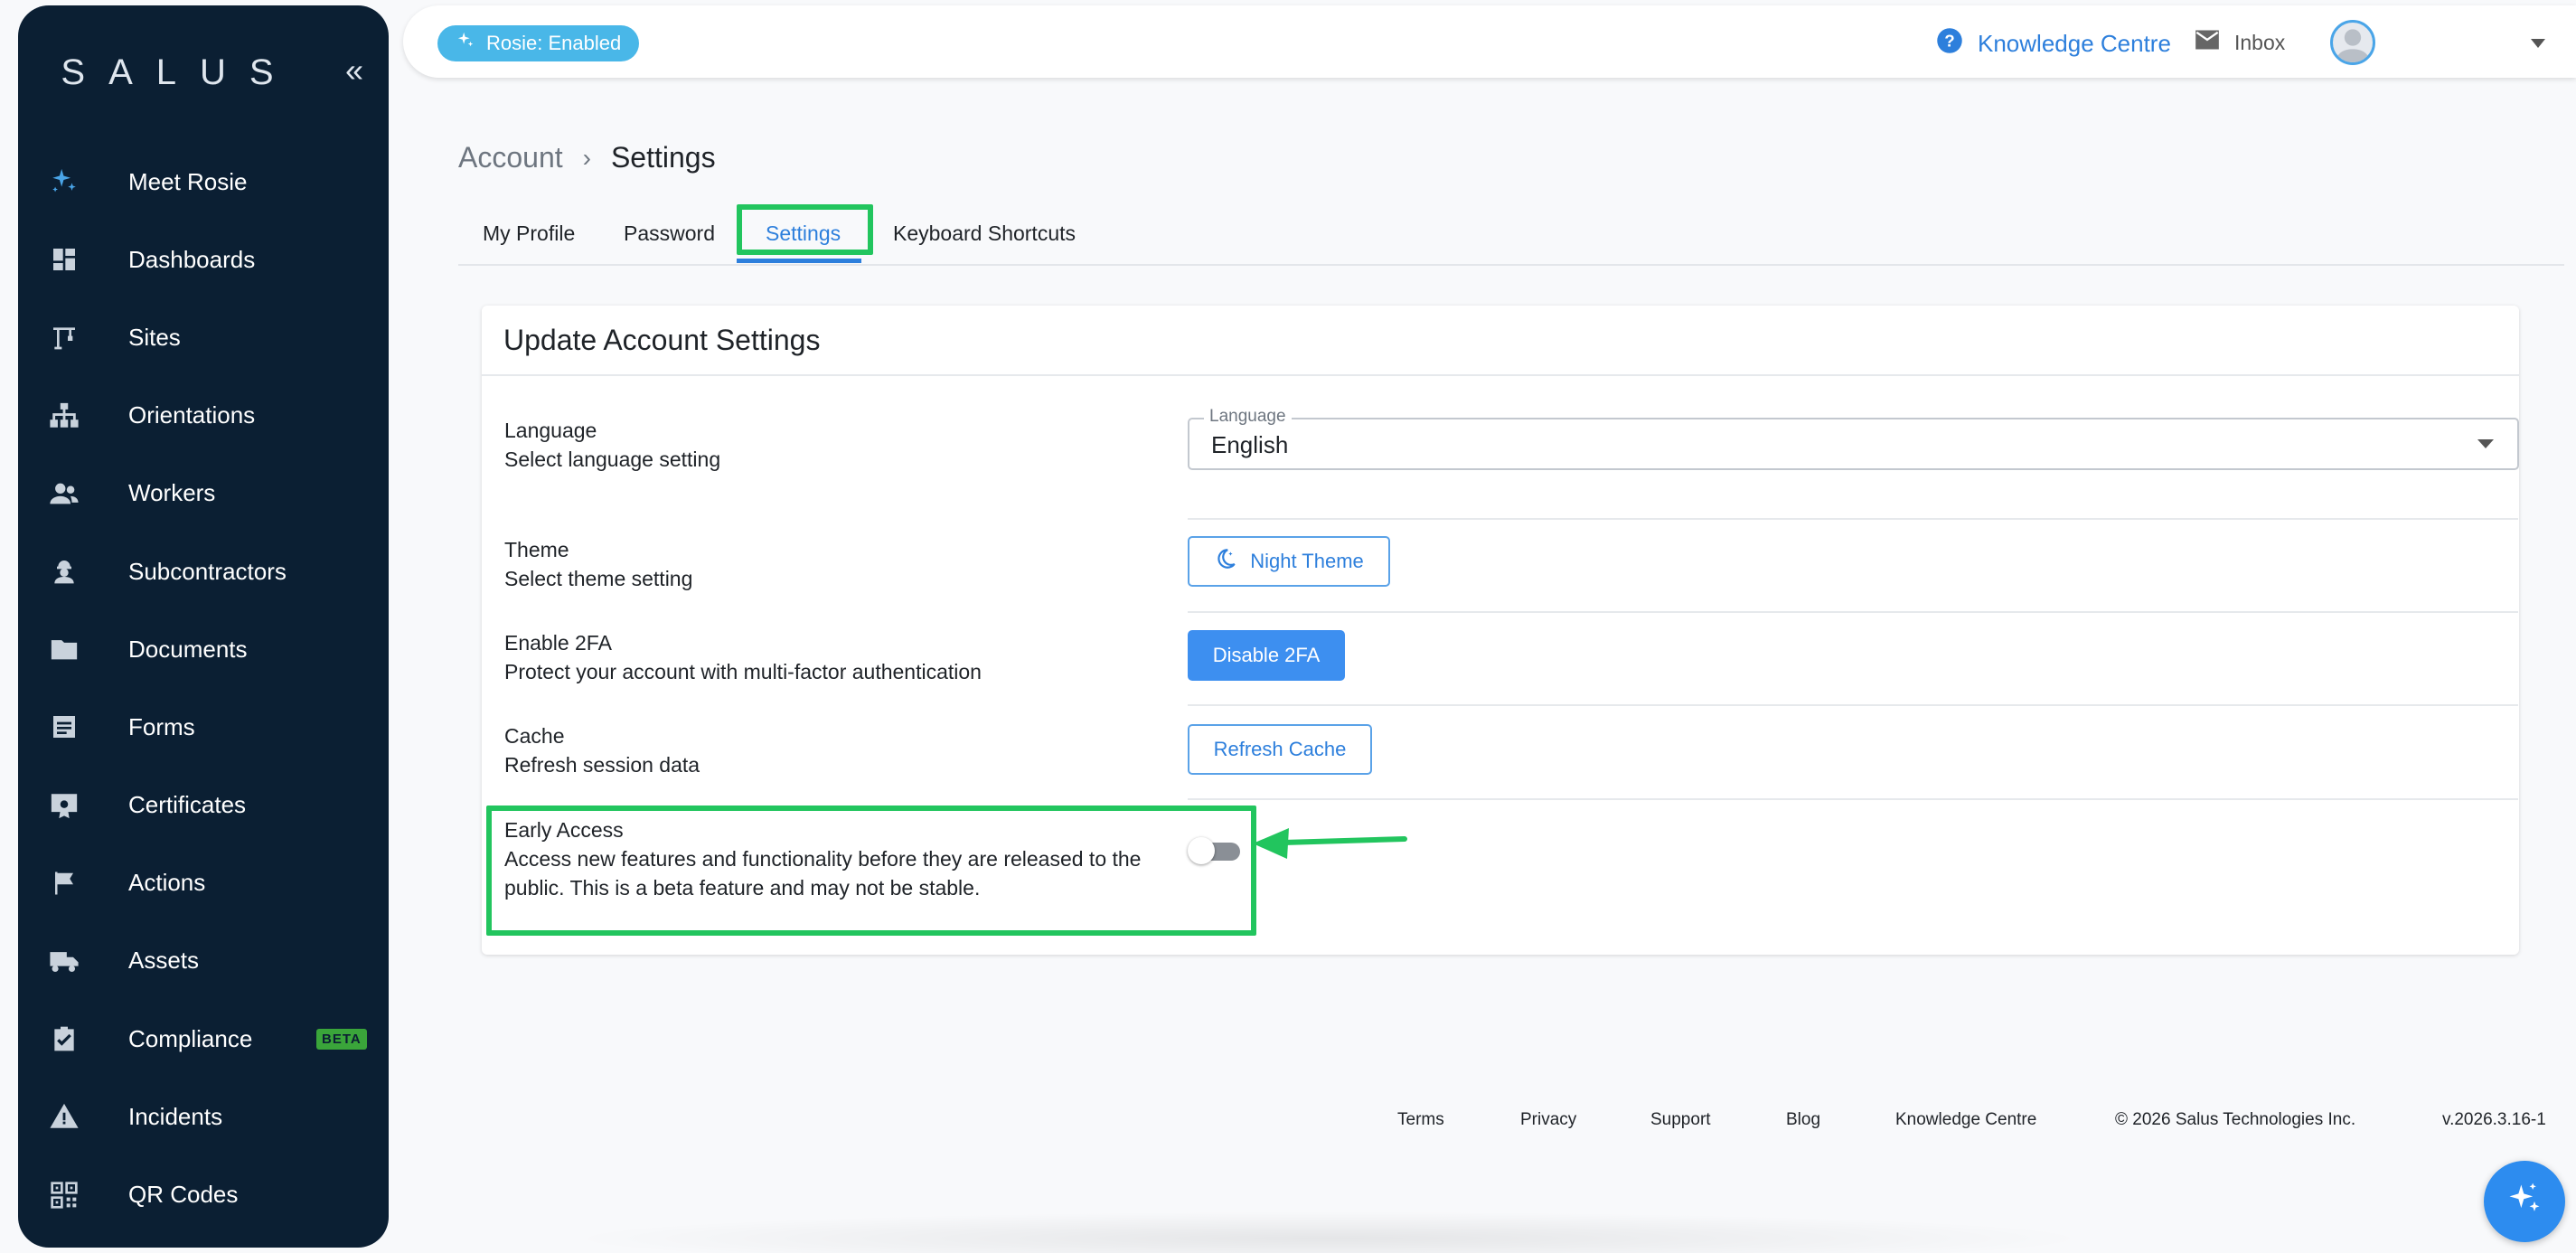 The height and width of the screenshot is (1253, 2576). I want to click on sidebar-item-certificates: Certificates, so click(204, 805).